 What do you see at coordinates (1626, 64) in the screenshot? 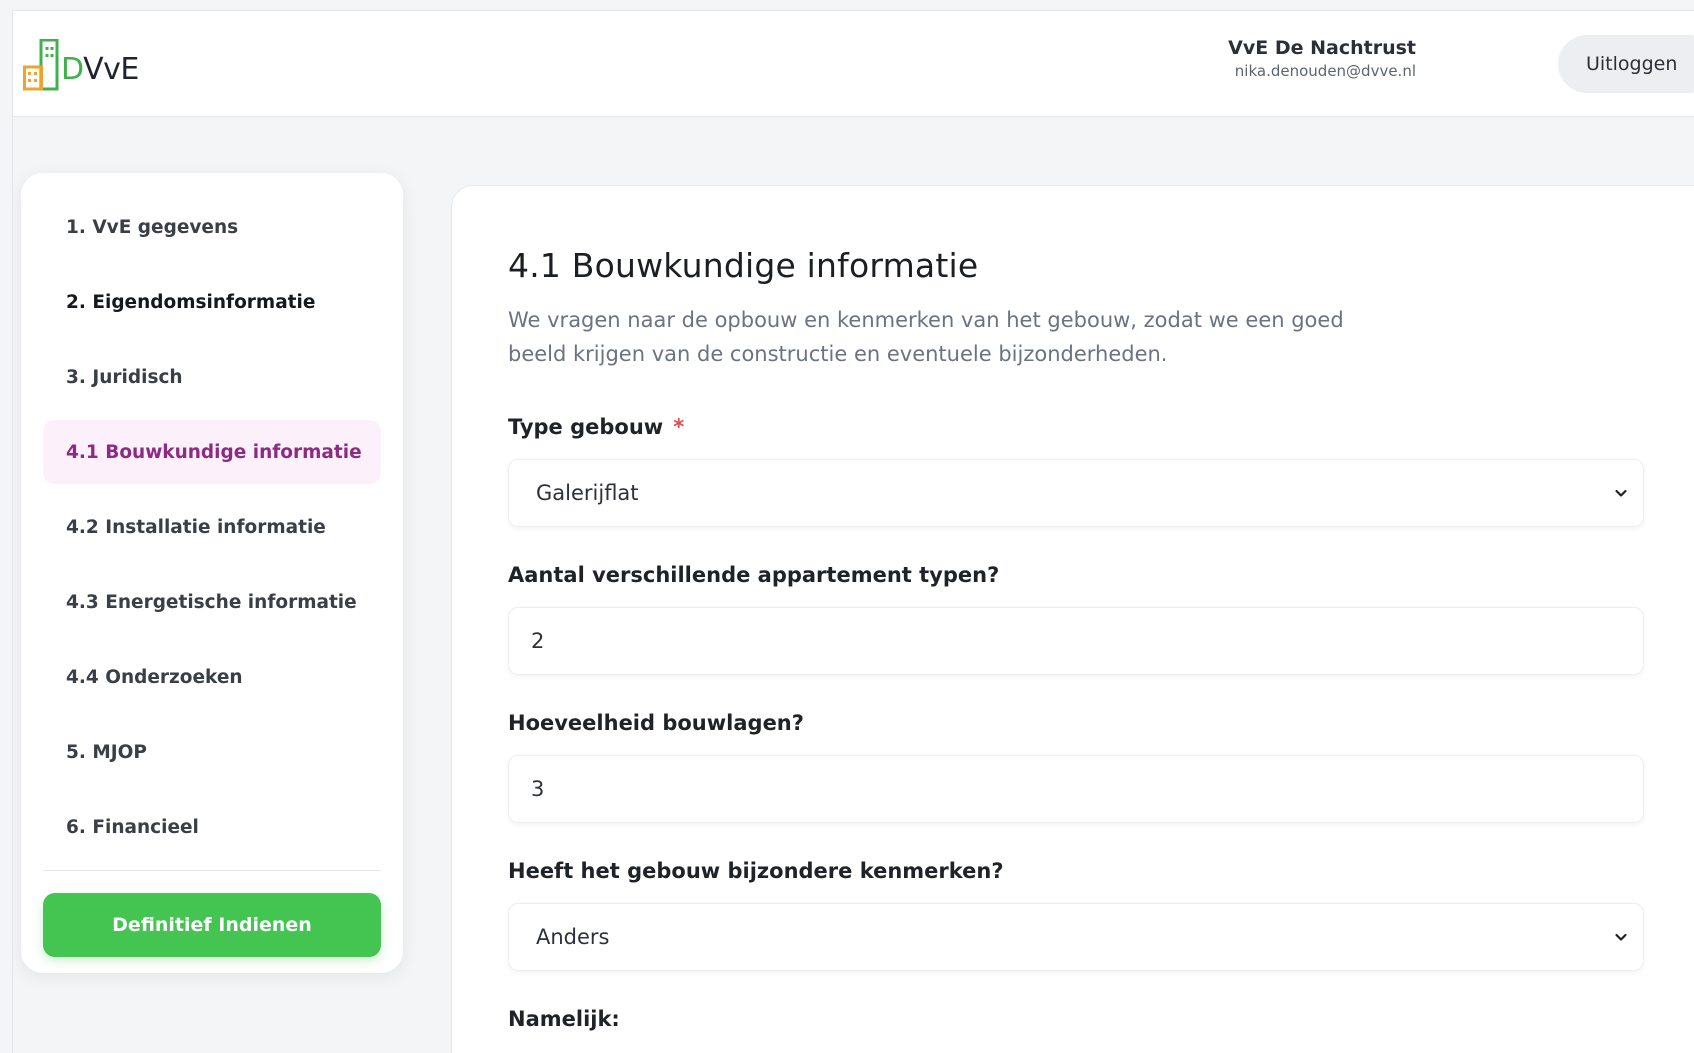
I see `logout-button: Uitloggen` at bounding box center [1626, 64].